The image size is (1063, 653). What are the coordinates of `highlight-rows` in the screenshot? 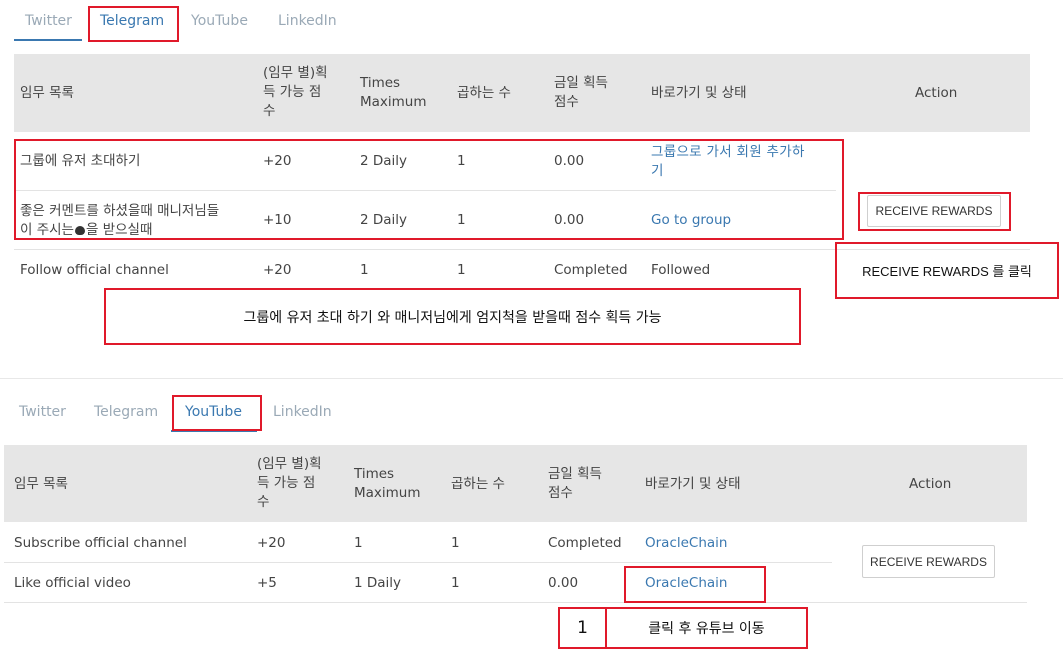 It's located at (429, 189).